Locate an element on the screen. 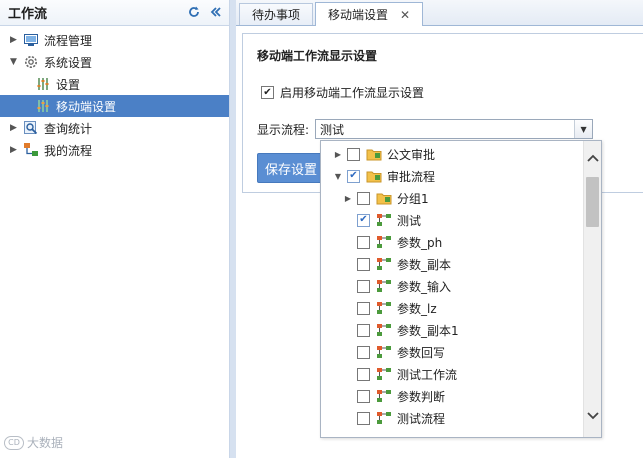  tree-item-label: 审批流程 is located at coordinates (411, 176).